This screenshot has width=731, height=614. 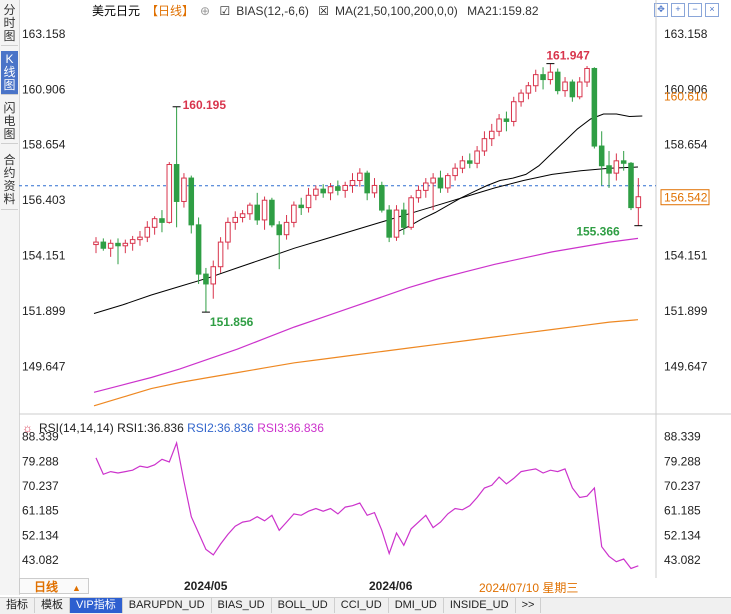 I want to click on tab-vip-indicator: VIP指标, so click(x=96, y=605).